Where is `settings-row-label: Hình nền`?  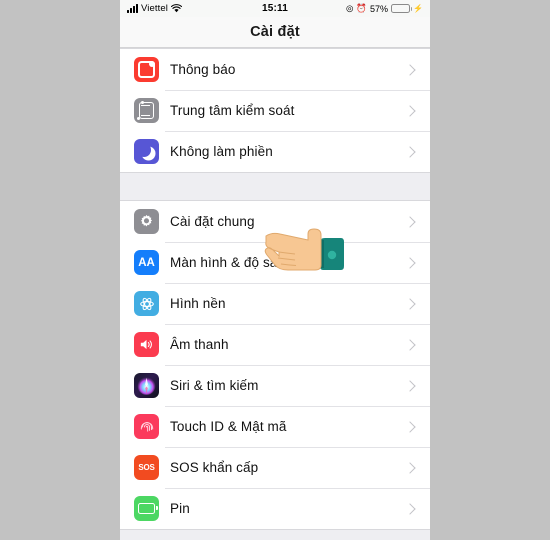
settings-row-label: Hình nền is located at coordinates (198, 303).